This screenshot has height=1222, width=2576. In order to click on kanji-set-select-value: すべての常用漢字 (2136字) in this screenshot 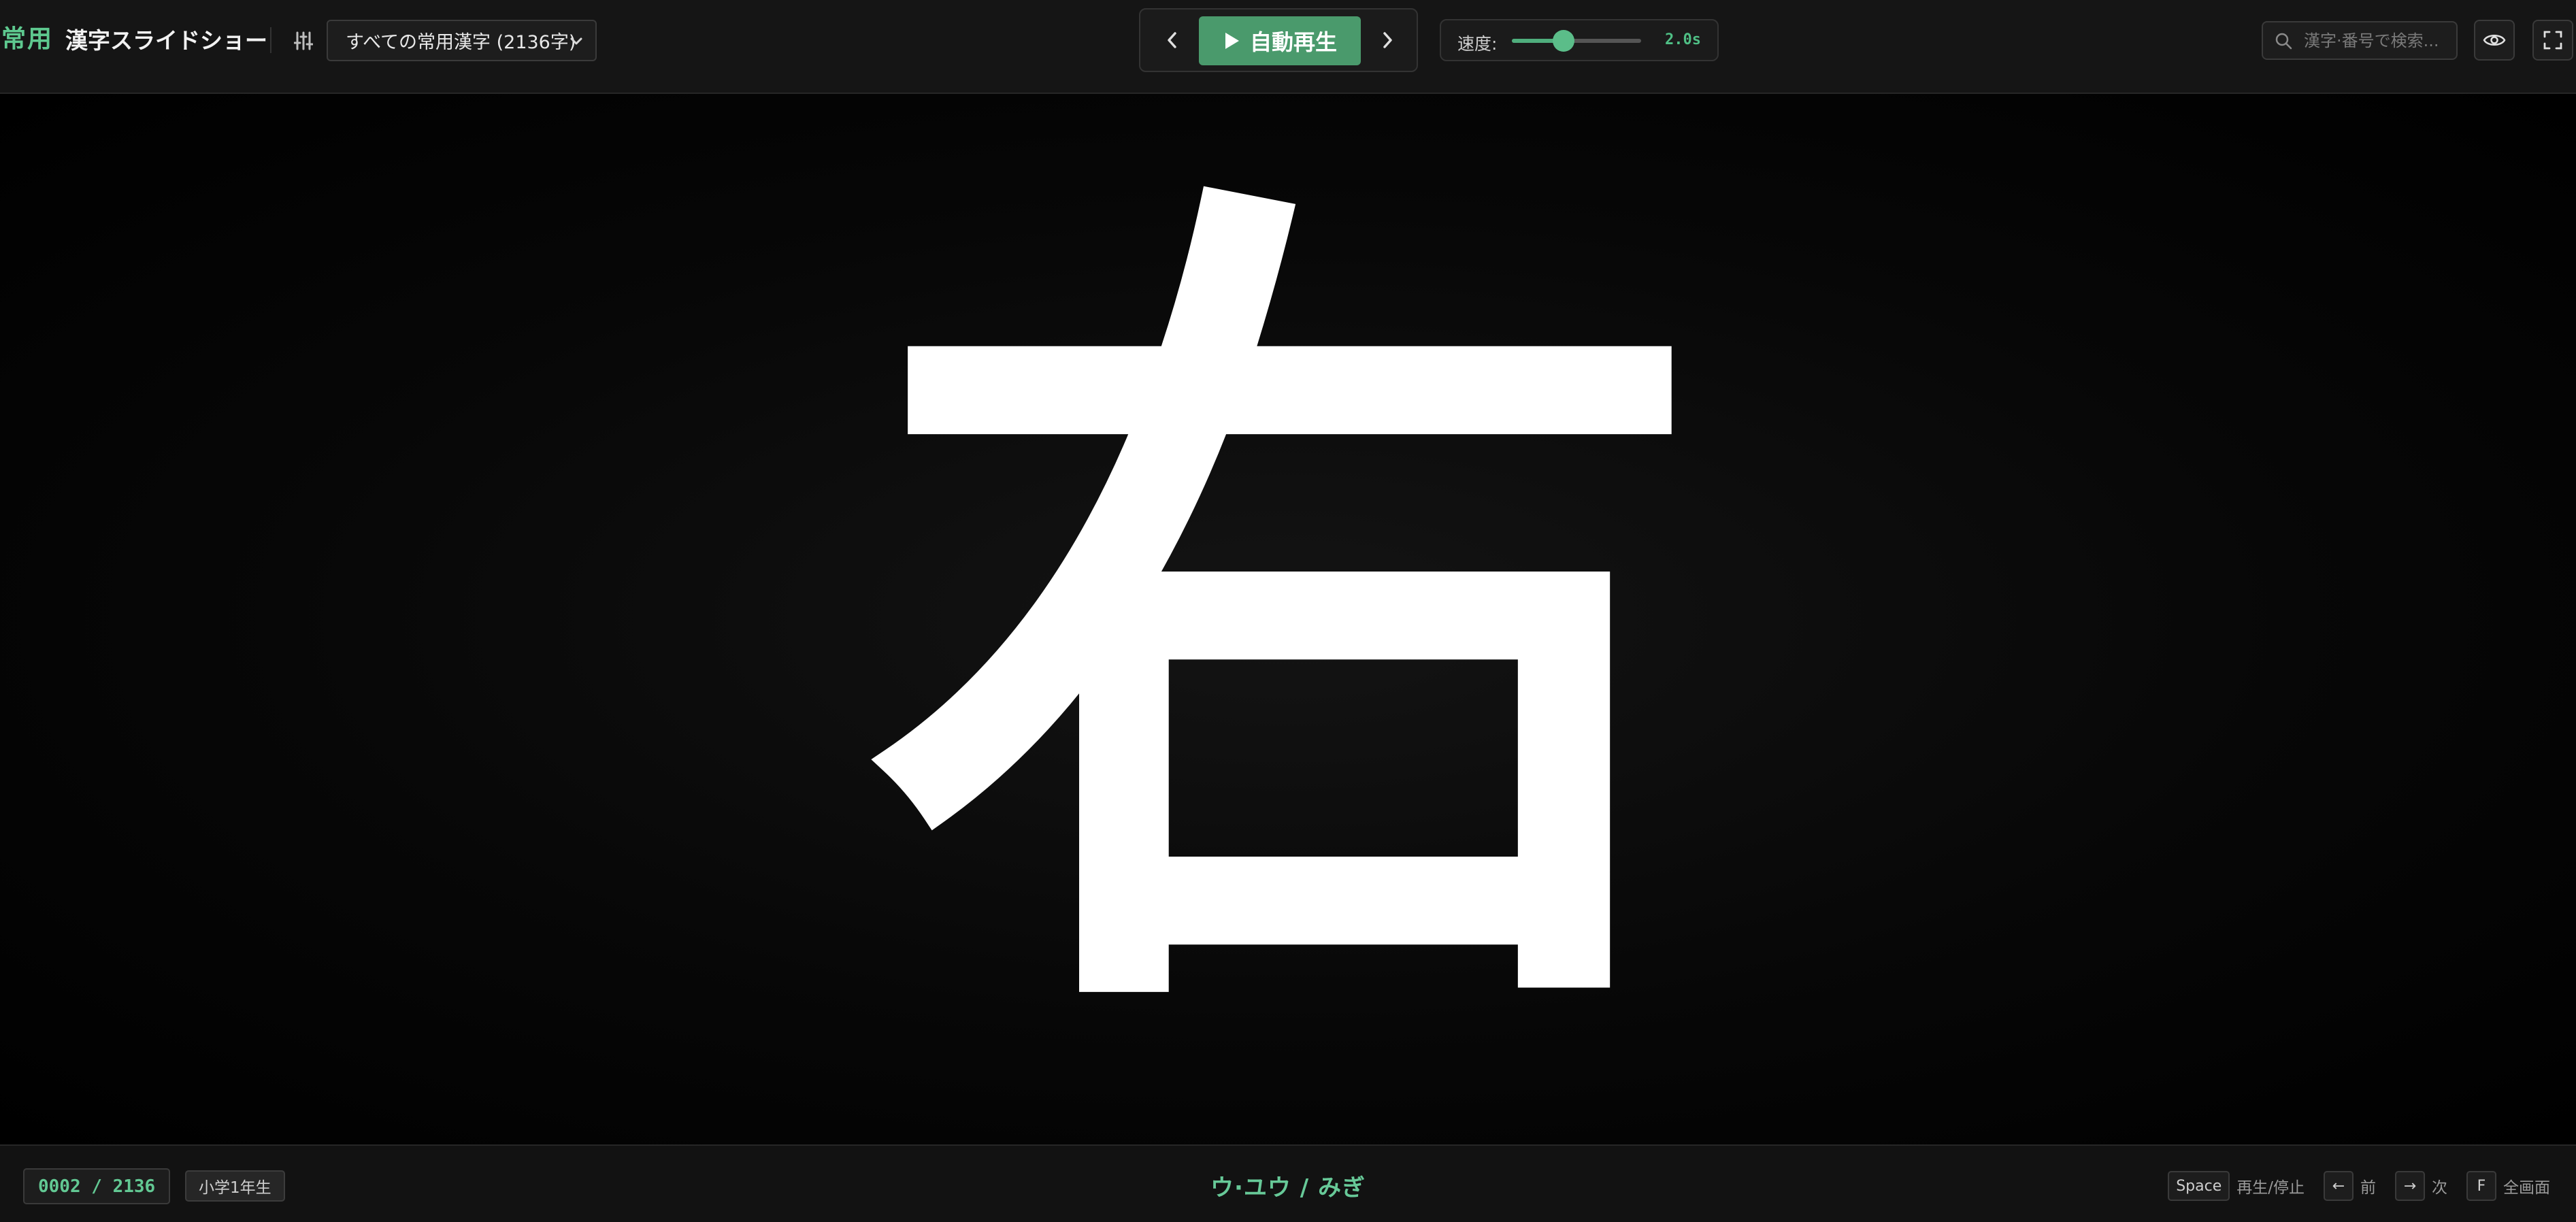, I will do `click(461, 43)`.